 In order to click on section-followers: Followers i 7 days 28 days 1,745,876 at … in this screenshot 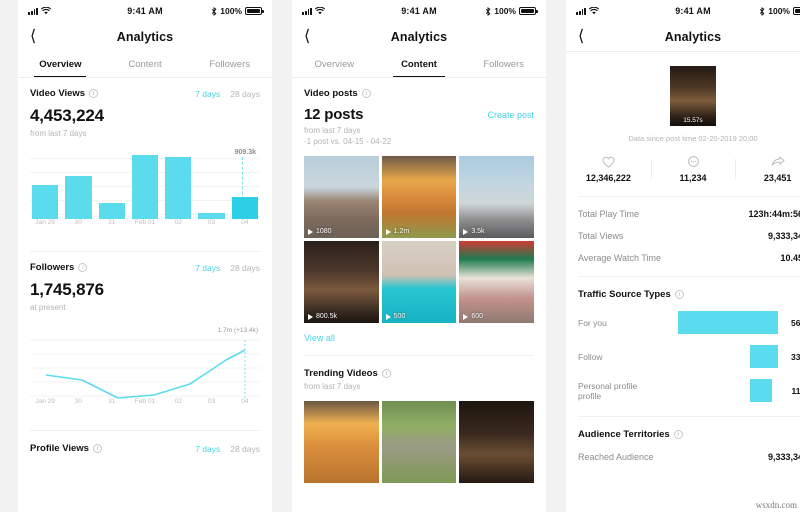, I will do `click(145, 341)`.